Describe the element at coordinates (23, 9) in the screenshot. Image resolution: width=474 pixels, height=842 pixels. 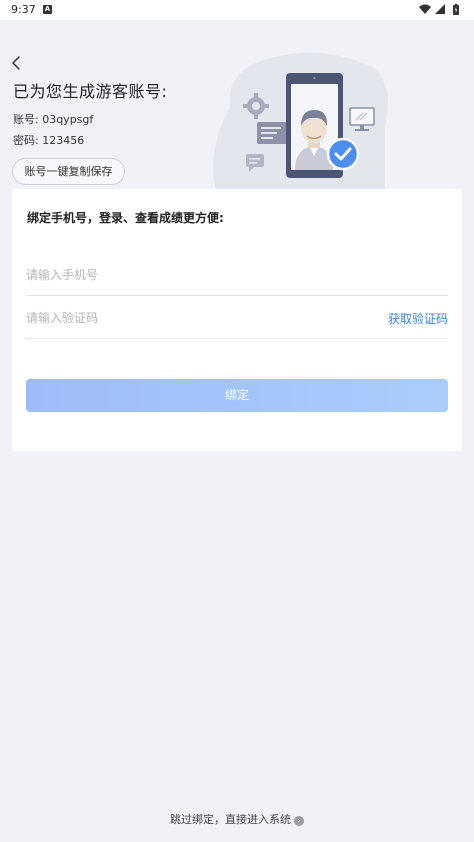
I see `status-time: 9:37` at that location.